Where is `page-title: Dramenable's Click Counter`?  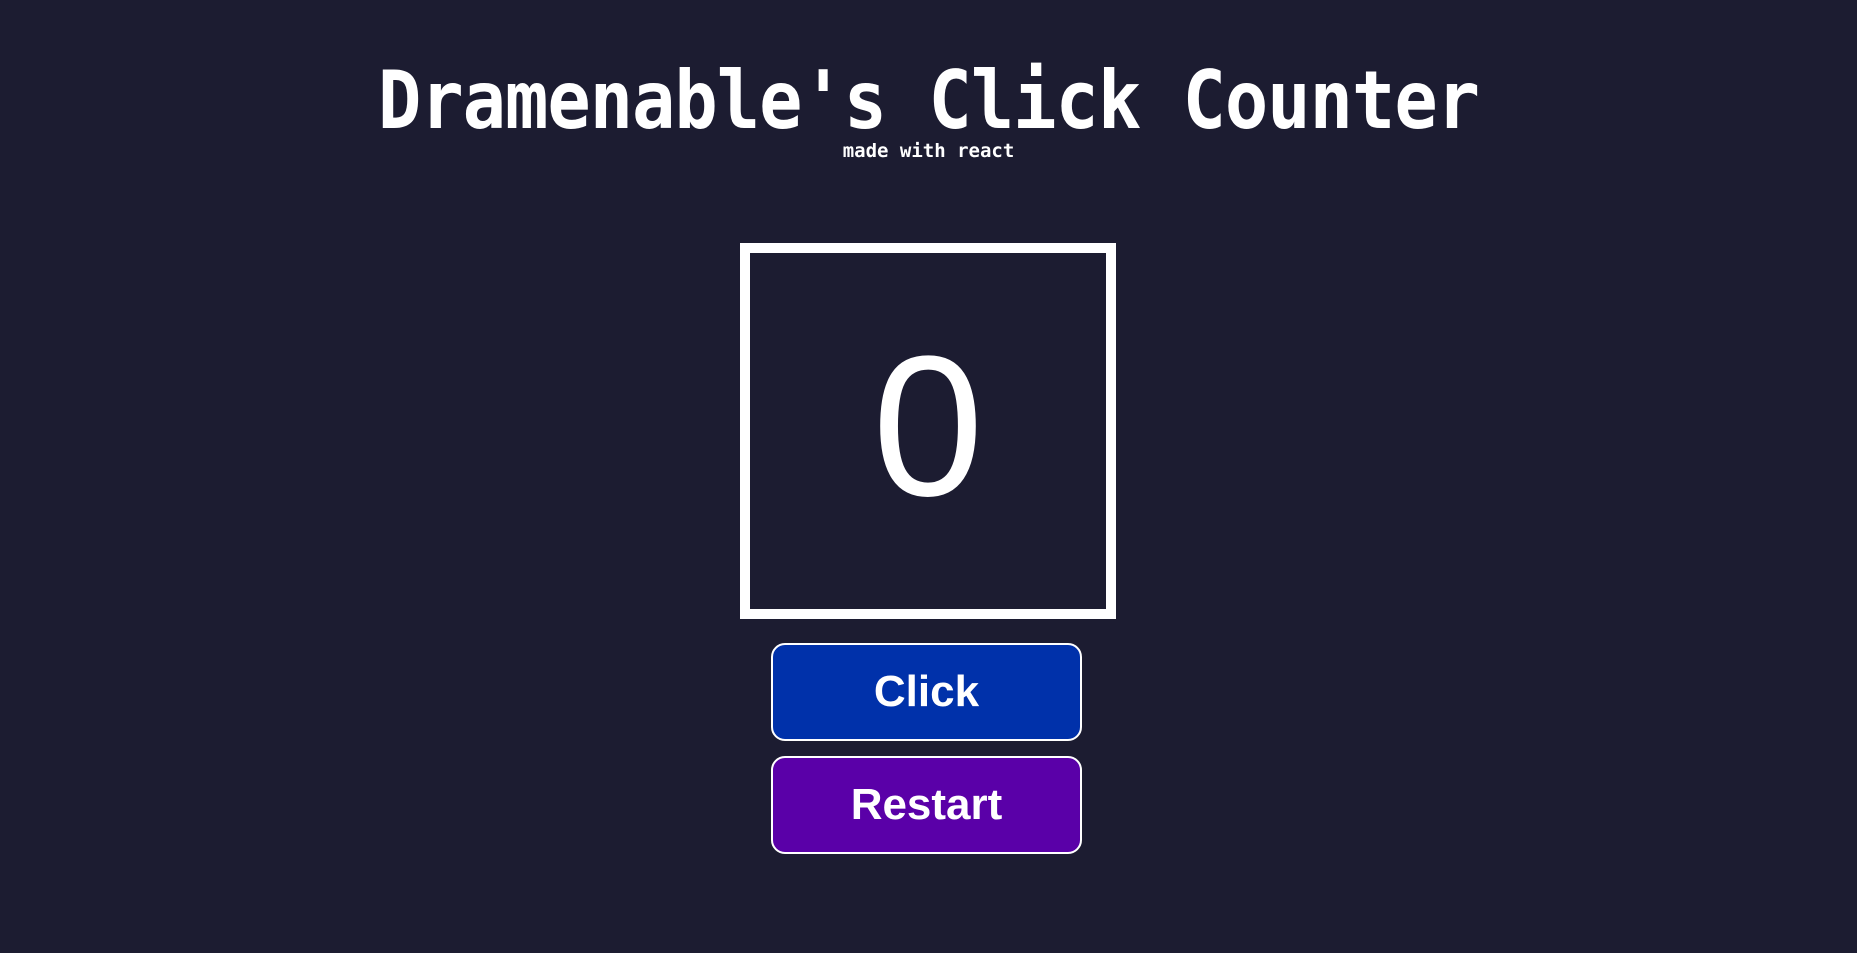 page-title: Dramenable's Click Counter is located at coordinates (928, 100).